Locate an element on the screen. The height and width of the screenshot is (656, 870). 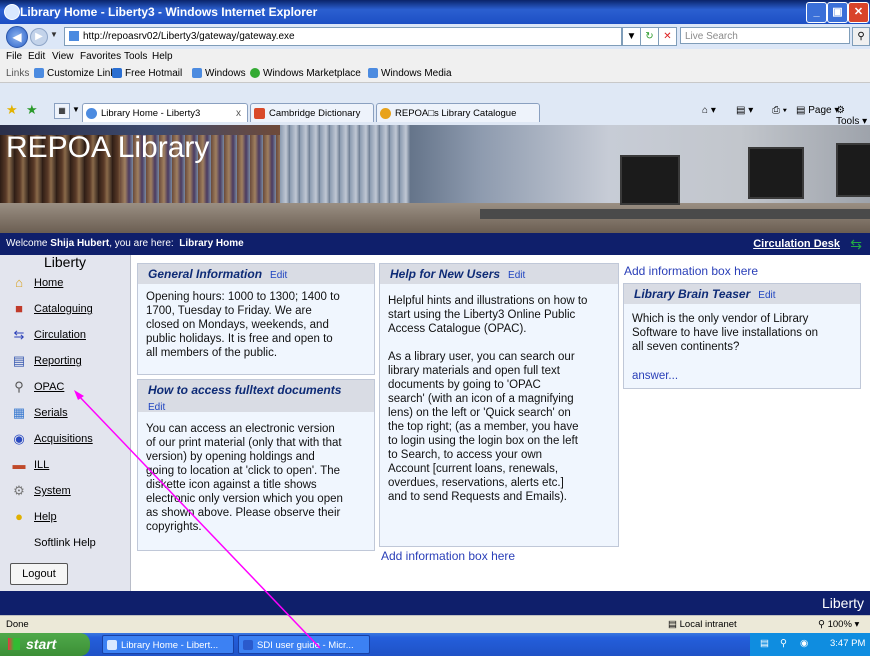
sidebar-item-circulation: ⇆ Circulation is located at coordinates (65, 336).